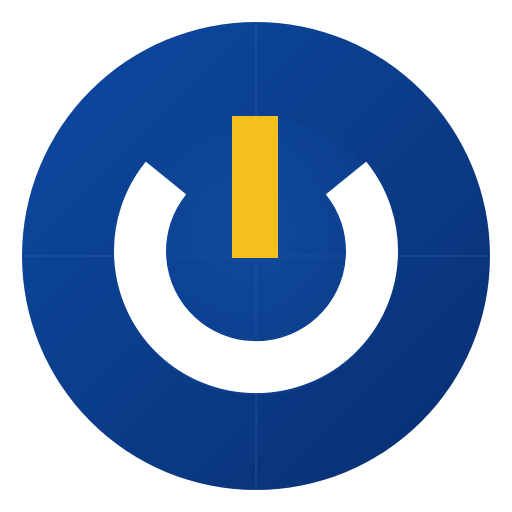 This screenshot has height=512, width=512. Describe the element at coordinates (255, 187) in the screenshot. I see `power-bar` at that location.